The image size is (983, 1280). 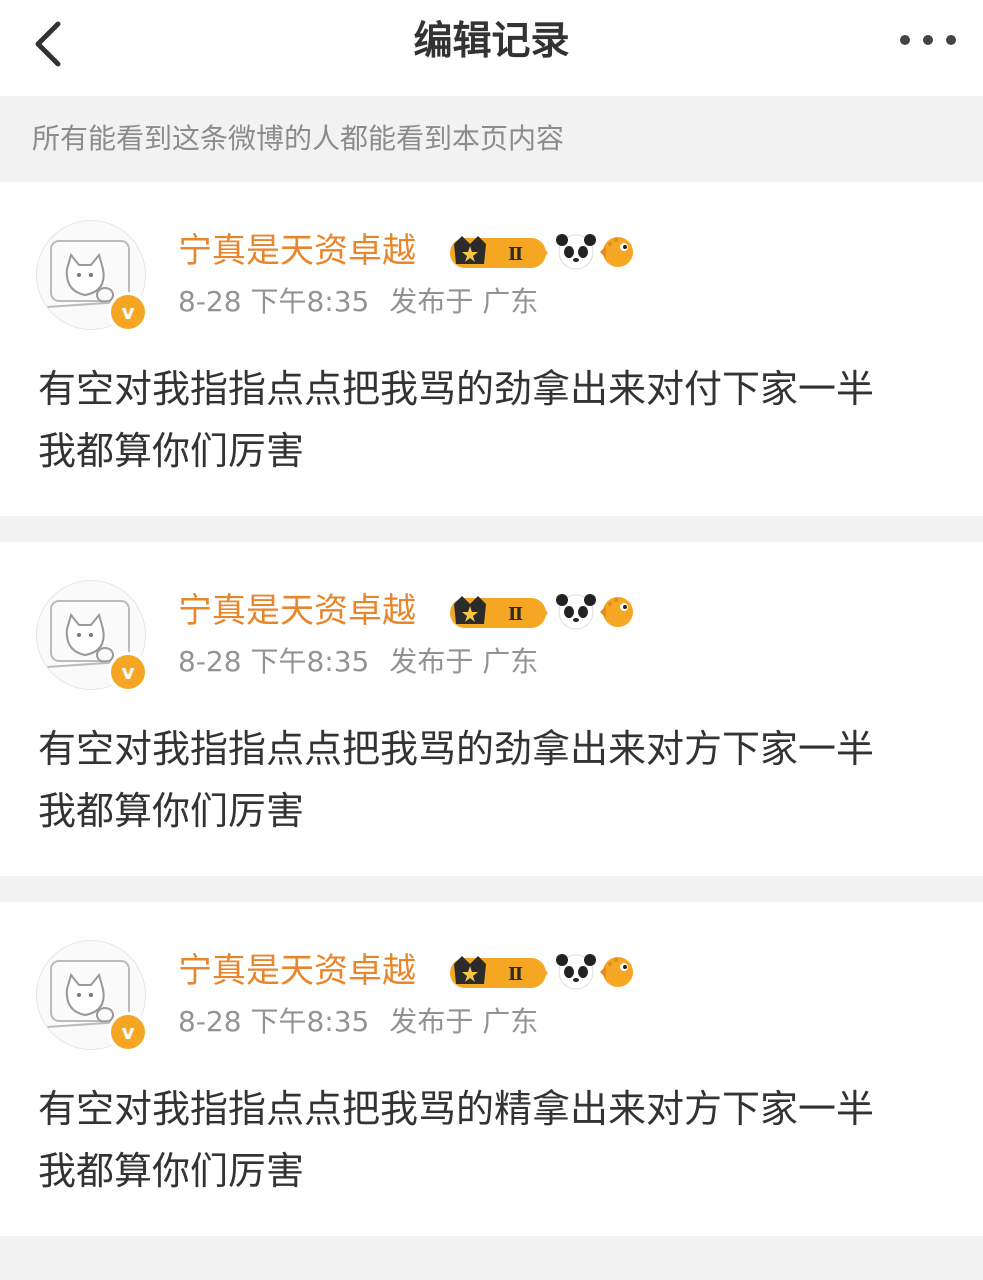 I want to click on more-button, so click(x=928, y=40).